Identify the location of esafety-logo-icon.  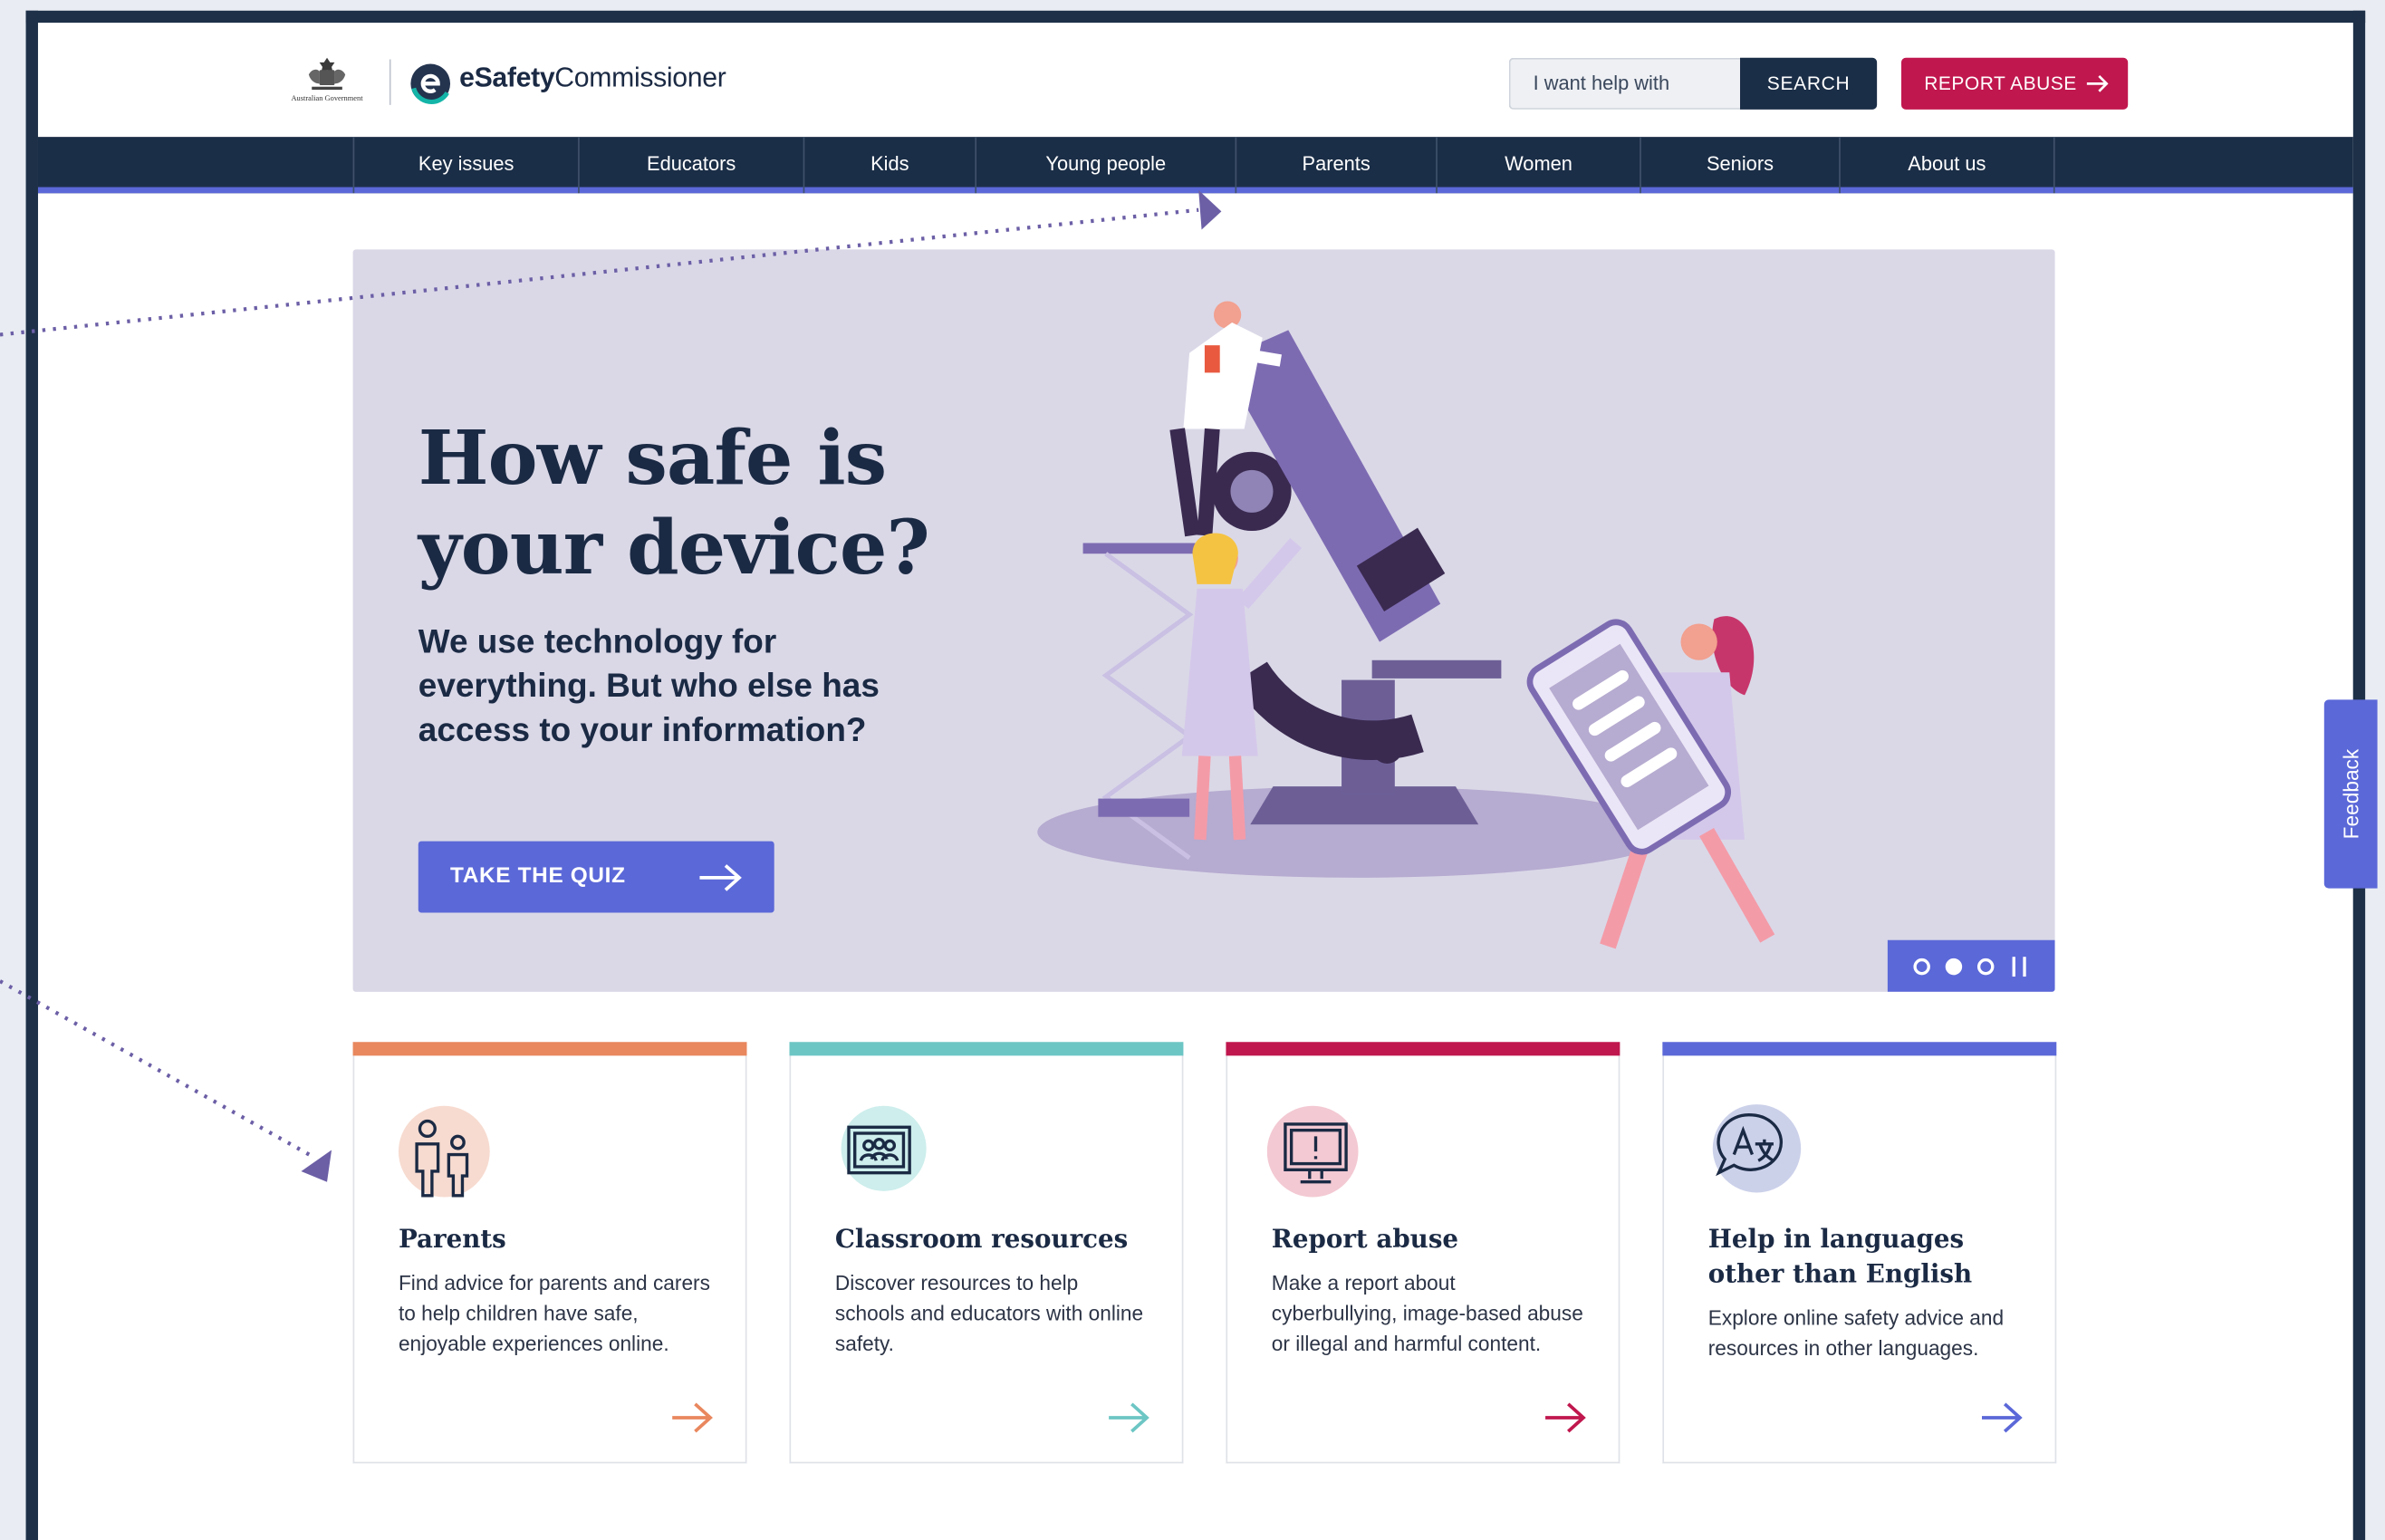
(430, 84).